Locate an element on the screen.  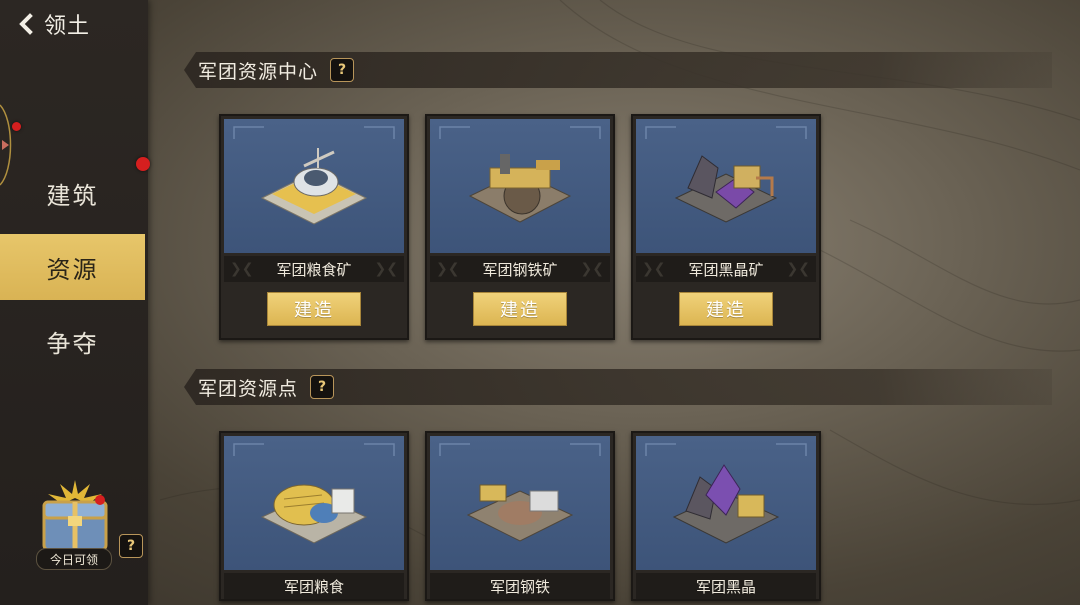
resource-card-food-point: 军团粮食 is located at coordinates (314, 516).